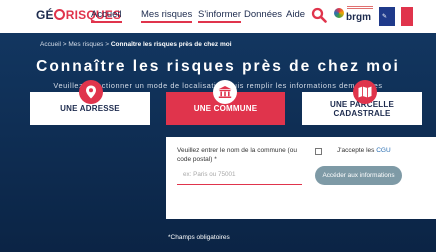 This screenshot has width=436, height=252. Describe the element at coordinates (225, 92) in the screenshot. I see `town-hall-icon` at that location.